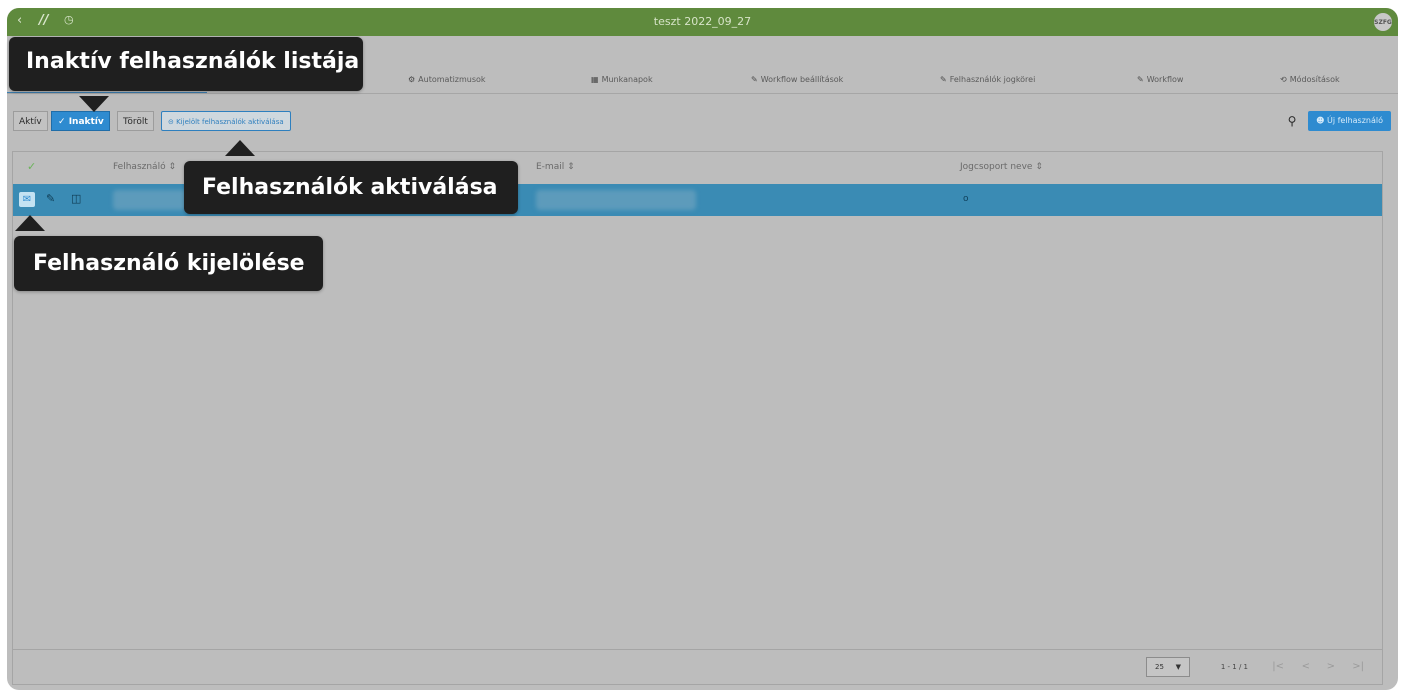 This screenshot has width=1402, height=690. I want to click on filter-aktiv-button: Aktív, so click(30, 121).